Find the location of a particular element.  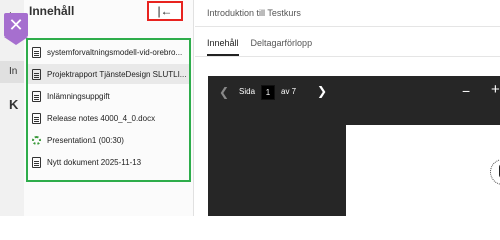

list-item: Nytt dokument 2025-11-13 is located at coordinates (108, 162).